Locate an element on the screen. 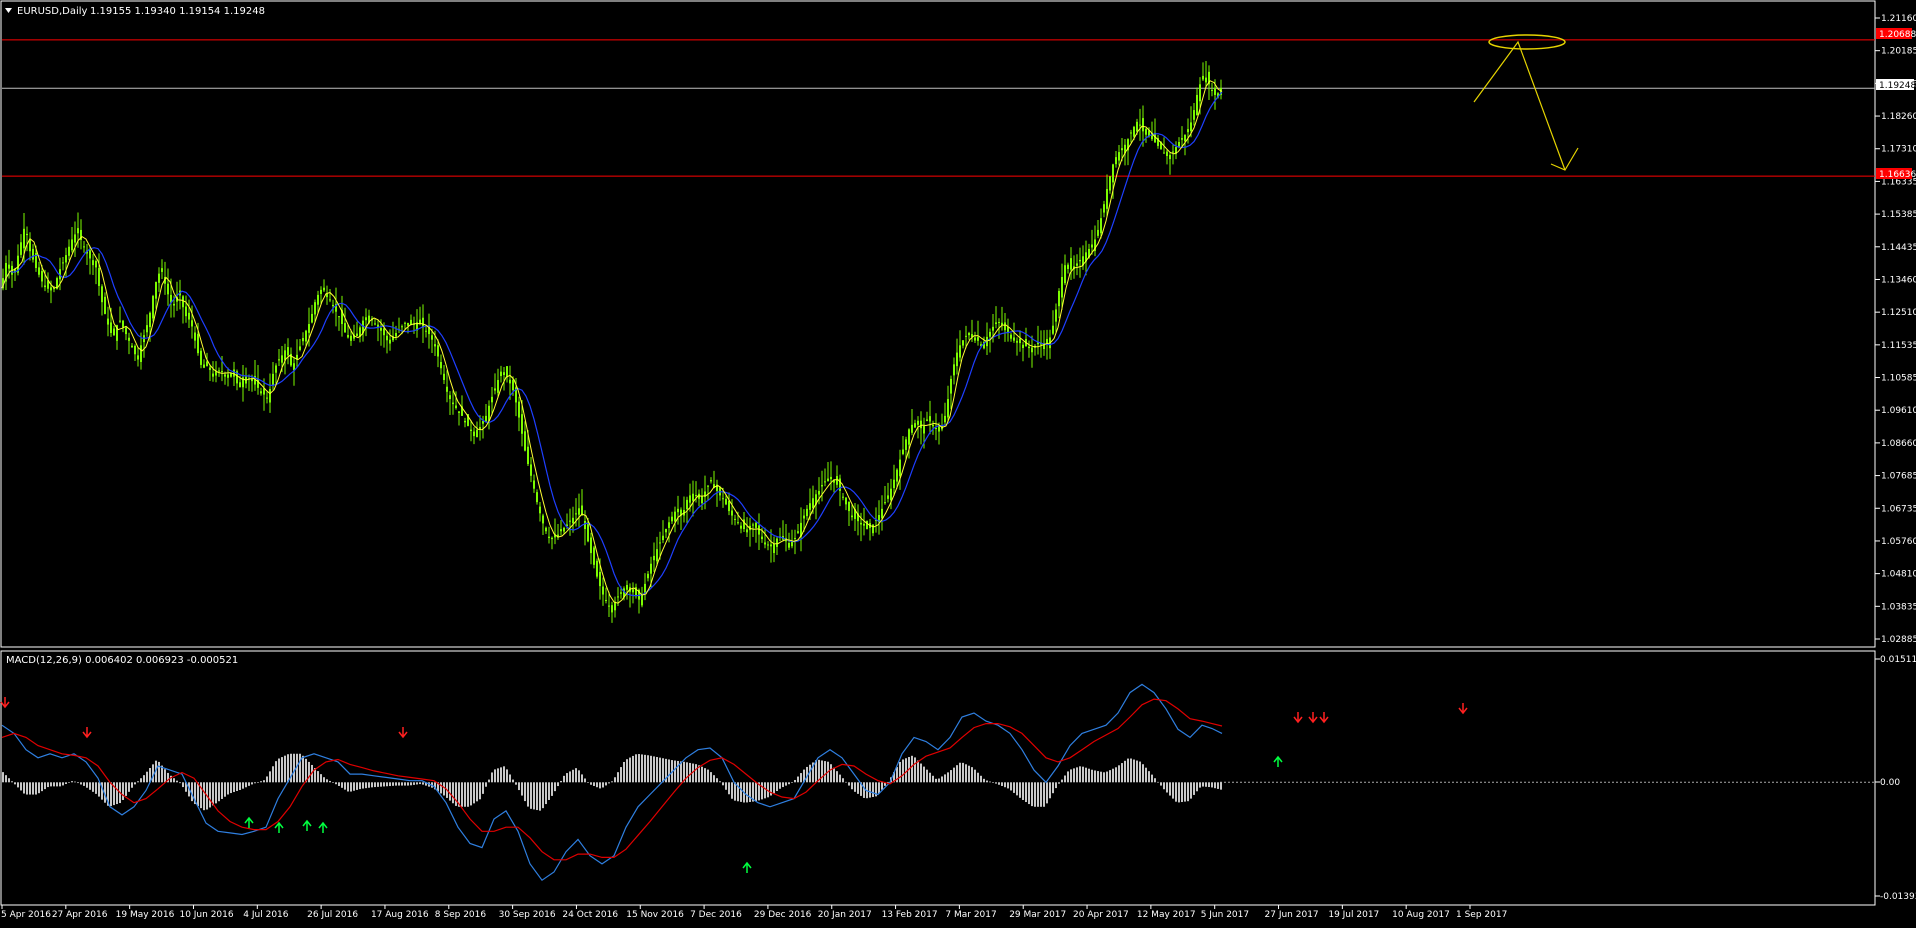  resistance-price-tag-label: 1.20688 is located at coordinates (1897, 35).